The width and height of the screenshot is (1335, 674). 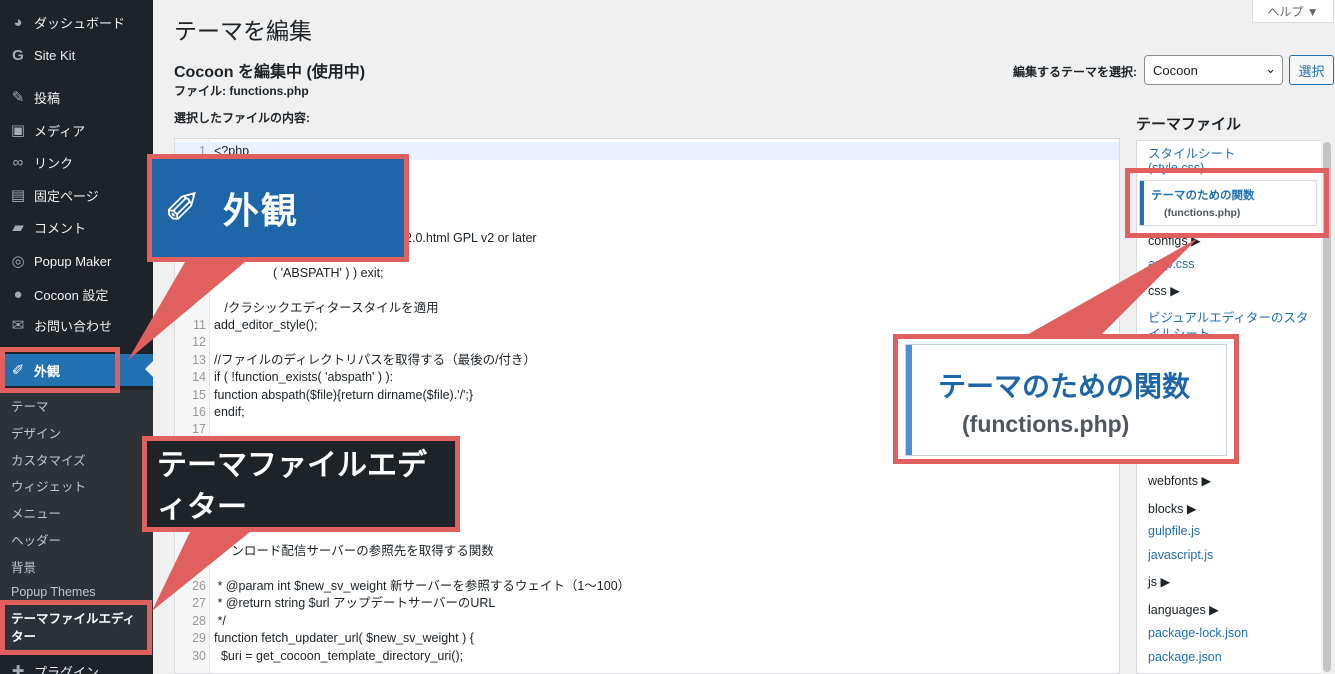 I want to click on highlight-theme-file-editor, so click(x=76, y=627).